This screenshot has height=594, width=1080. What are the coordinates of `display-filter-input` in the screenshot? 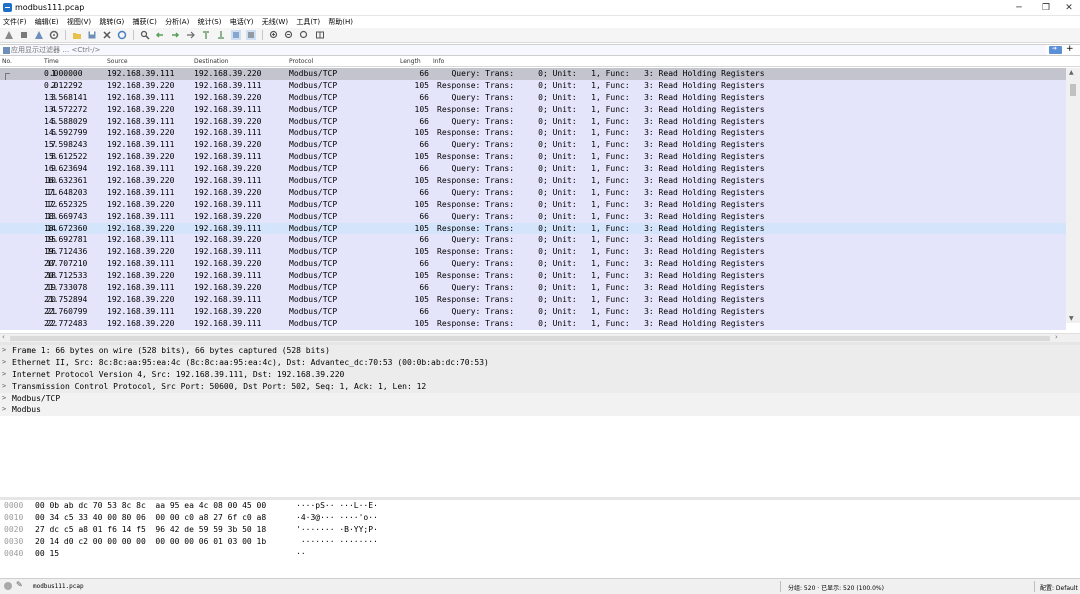 It's located at (528, 50).